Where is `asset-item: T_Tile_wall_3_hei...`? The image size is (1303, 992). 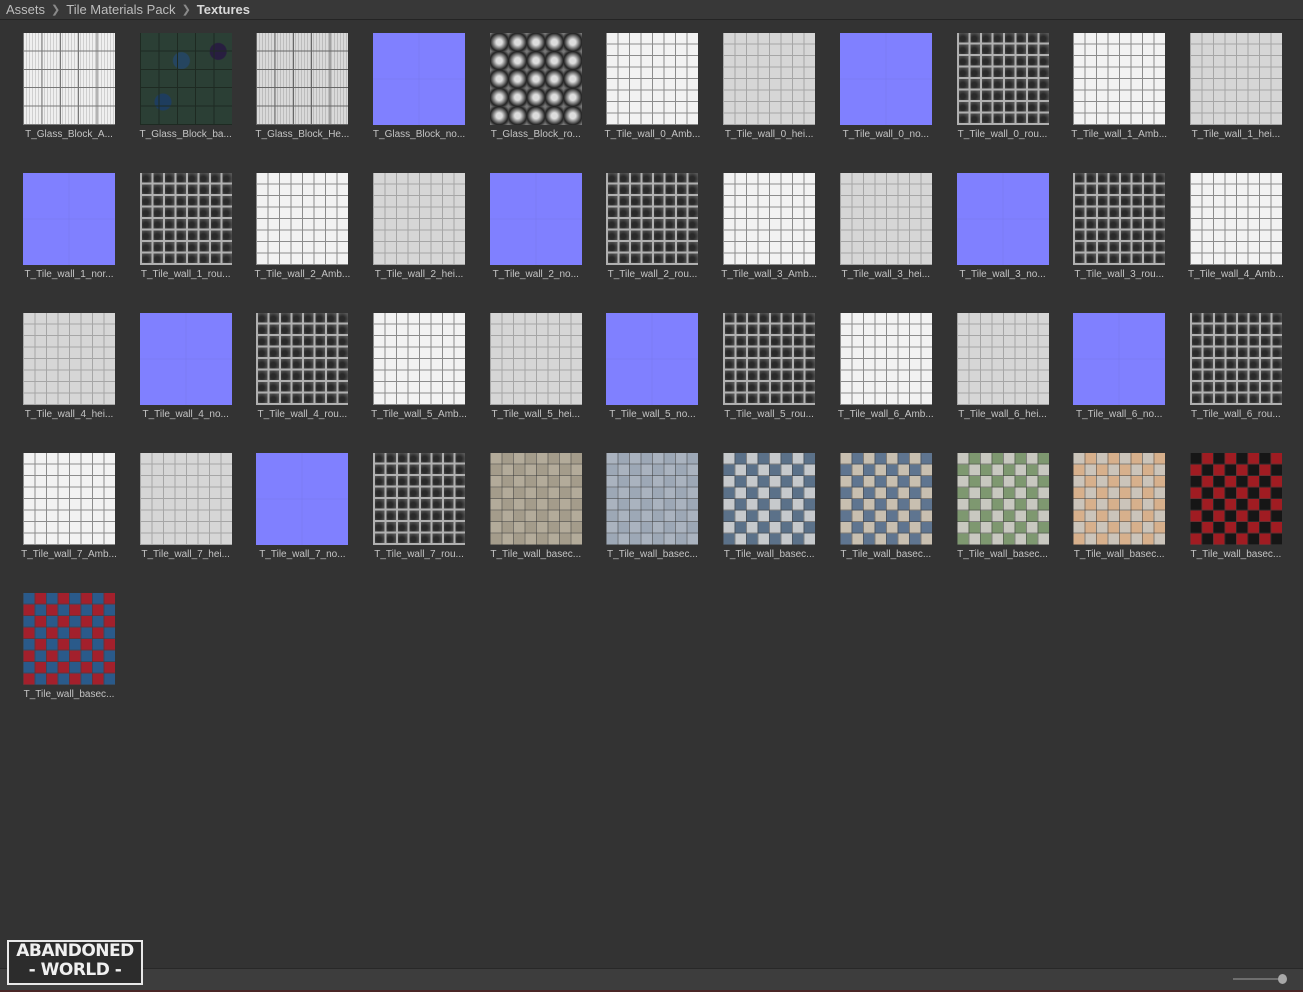
asset-item: T_Tile_wall_3_hei... is located at coordinates (885, 226).